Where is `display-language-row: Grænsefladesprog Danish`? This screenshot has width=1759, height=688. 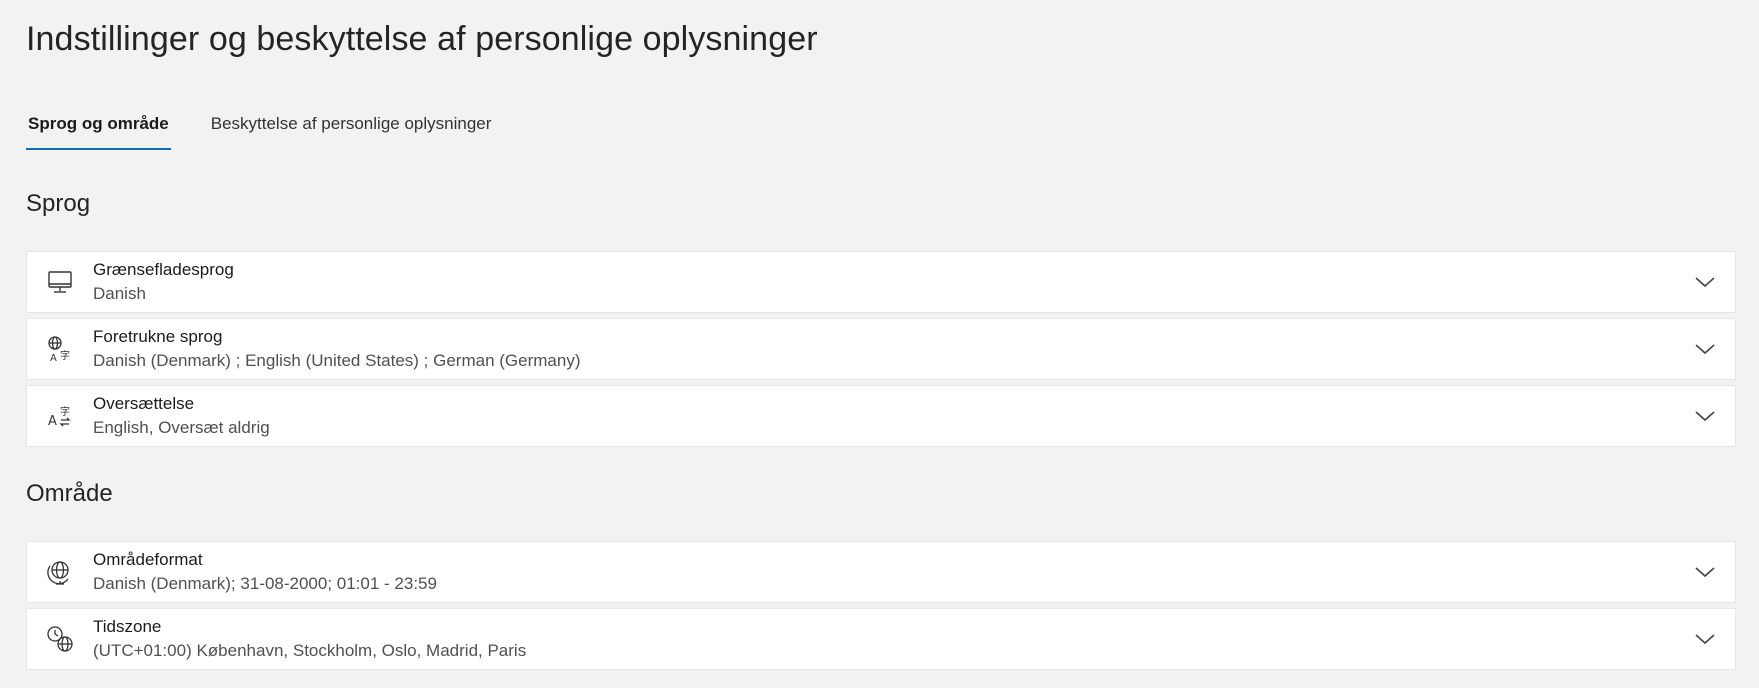 display-language-row: Grænsefladesprog Danish is located at coordinates (881, 282).